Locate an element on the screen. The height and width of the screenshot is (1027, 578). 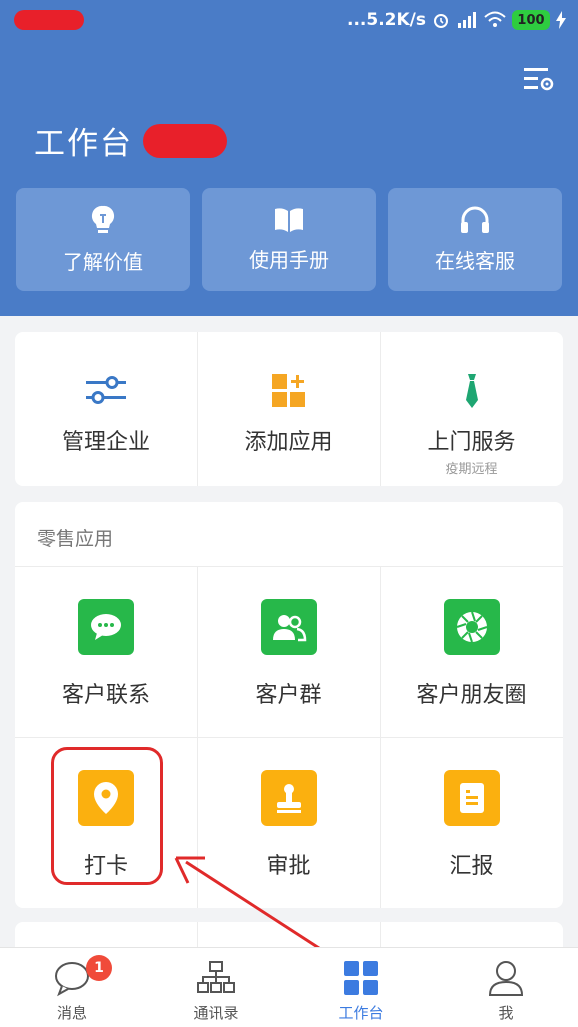
quick-action-support: 在线客服 is located at coordinates (475, 239).